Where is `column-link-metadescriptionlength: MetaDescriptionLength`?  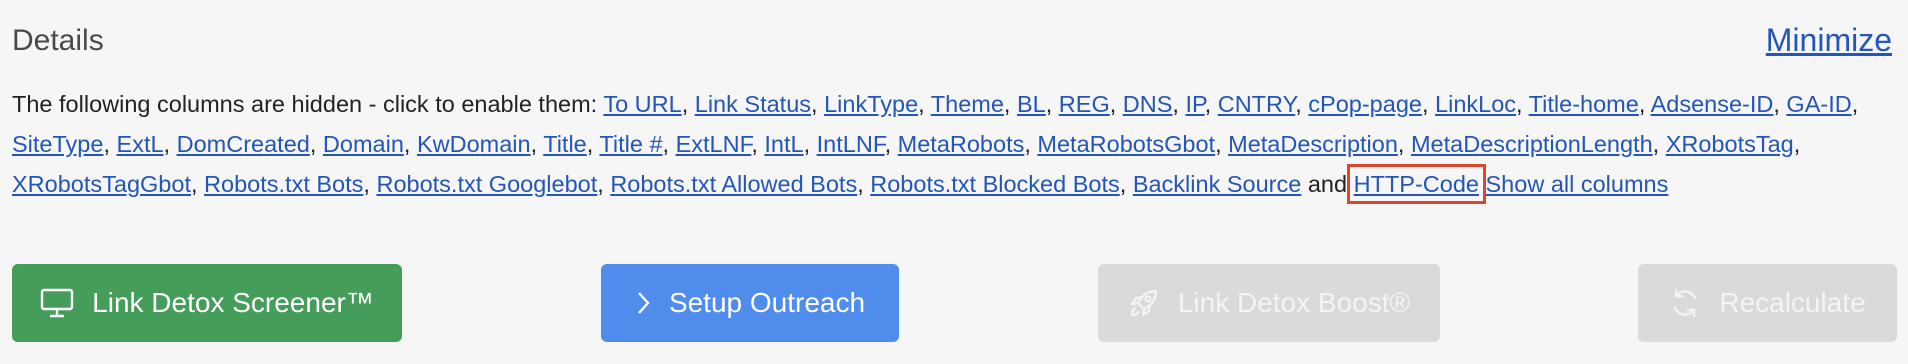
column-link-metadescriptionlength: MetaDescriptionLength is located at coordinates (1532, 144).